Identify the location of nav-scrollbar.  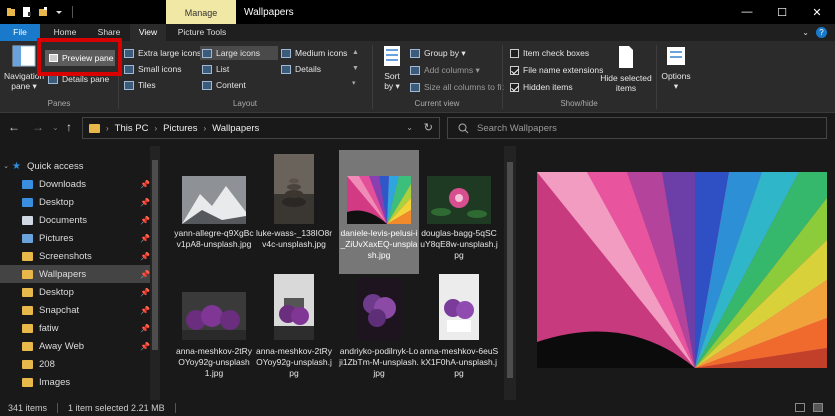
(155, 273).